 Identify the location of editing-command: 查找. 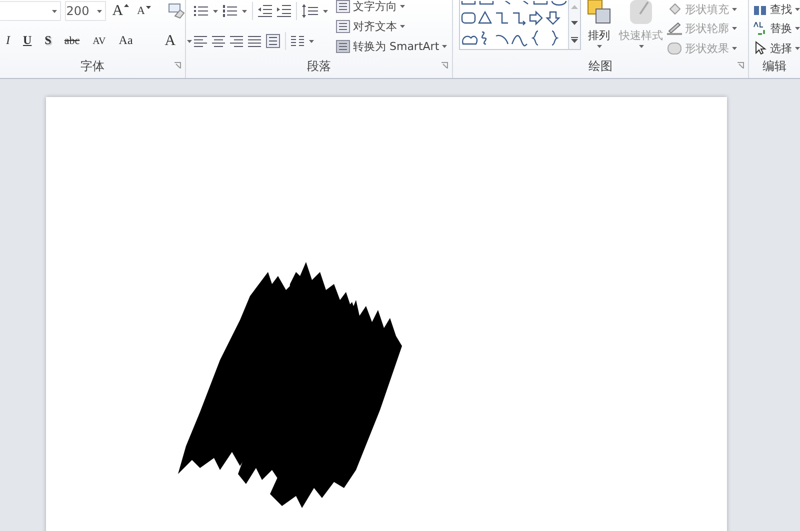
(776, 10).